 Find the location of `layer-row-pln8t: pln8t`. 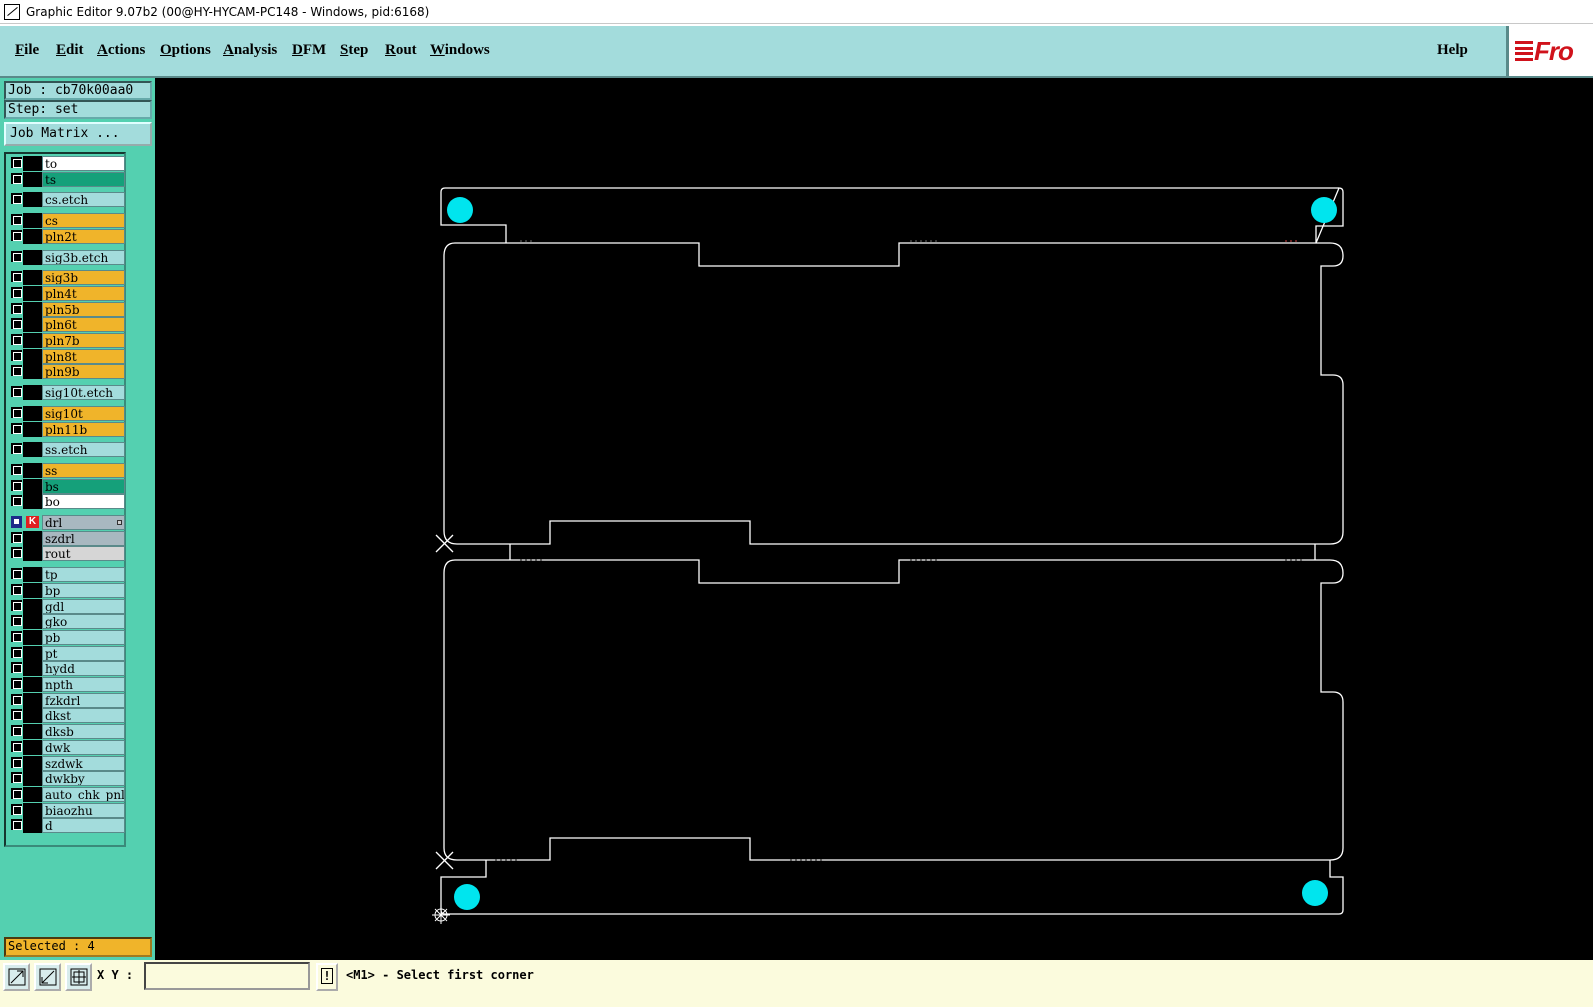

layer-row-pln8t: pln8t is located at coordinates (67, 356).